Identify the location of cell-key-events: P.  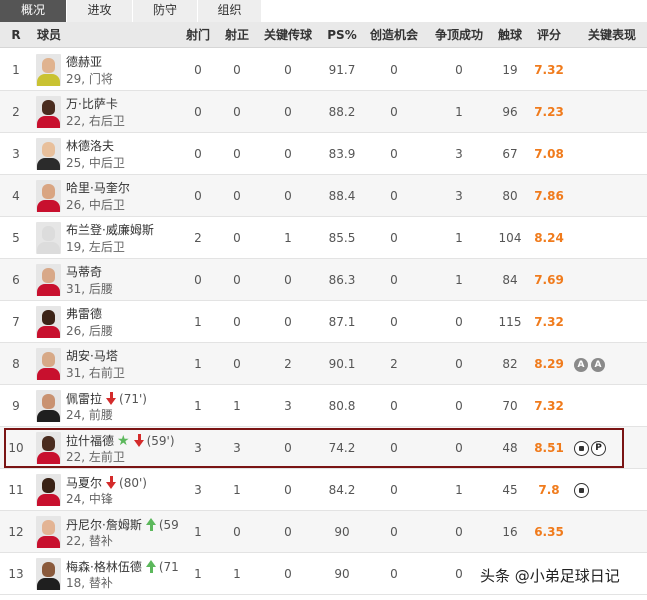
(604, 448).